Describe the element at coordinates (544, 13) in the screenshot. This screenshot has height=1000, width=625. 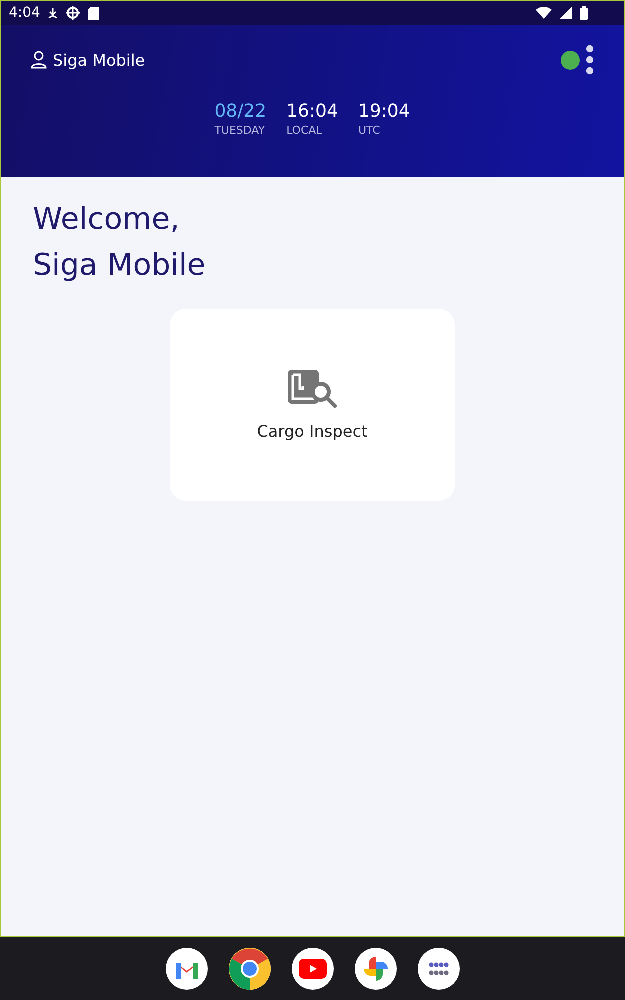
I see `wifi-icon` at that location.